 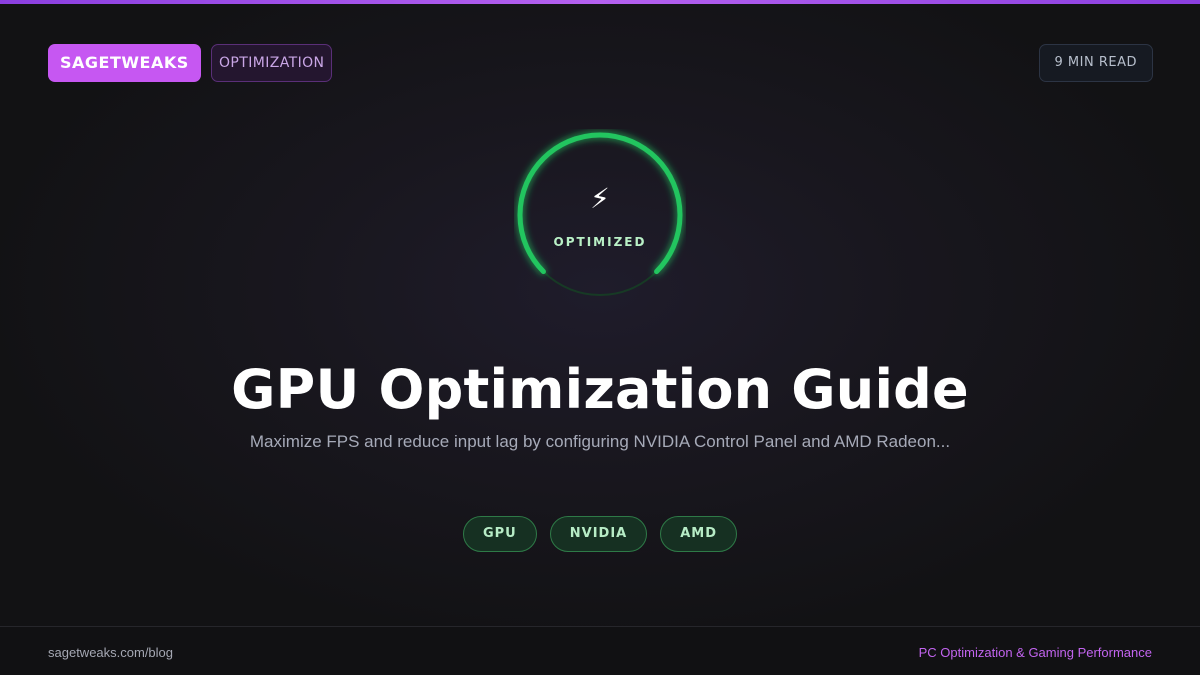 What do you see at coordinates (1035, 652) in the screenshot?
I see `footer-tagline: PC Optimization & Gaming Performance` at bounding box center [1035, 652].